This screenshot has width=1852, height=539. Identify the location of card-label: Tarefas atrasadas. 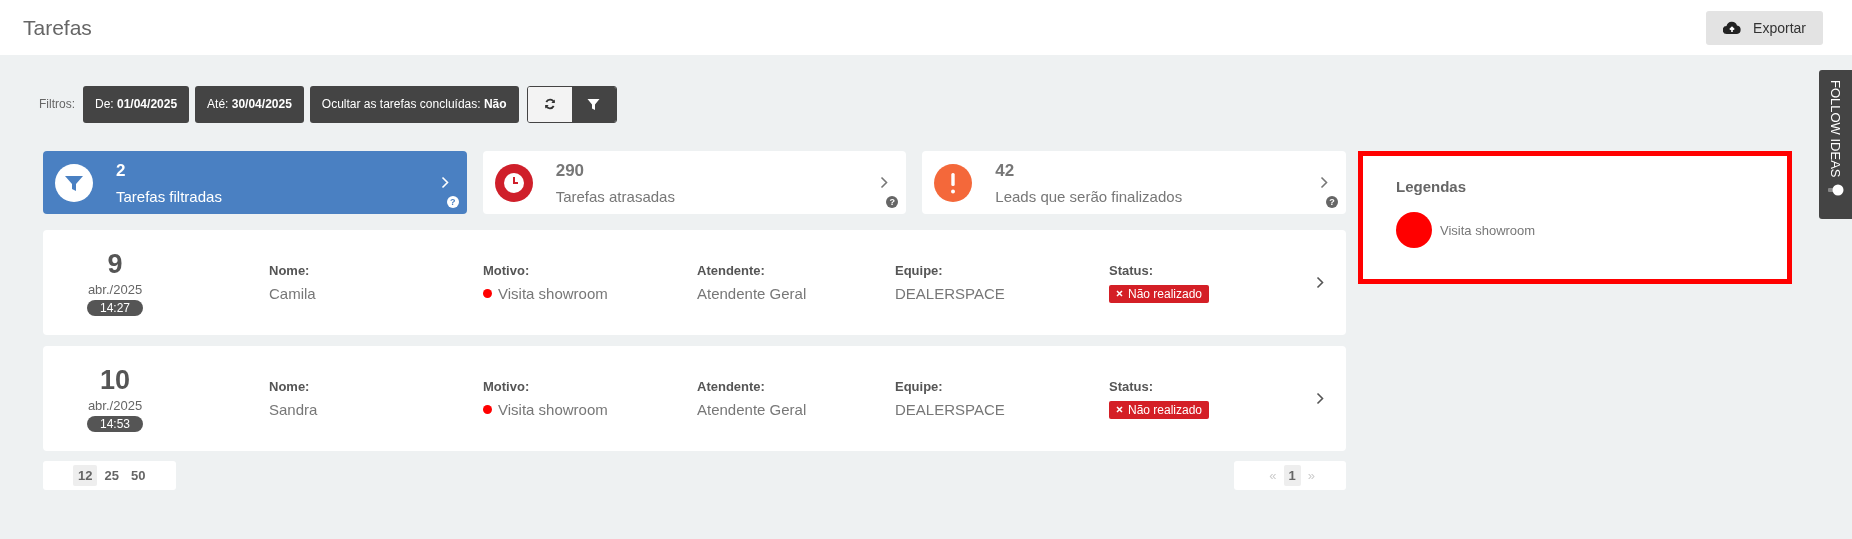
(615, 196).